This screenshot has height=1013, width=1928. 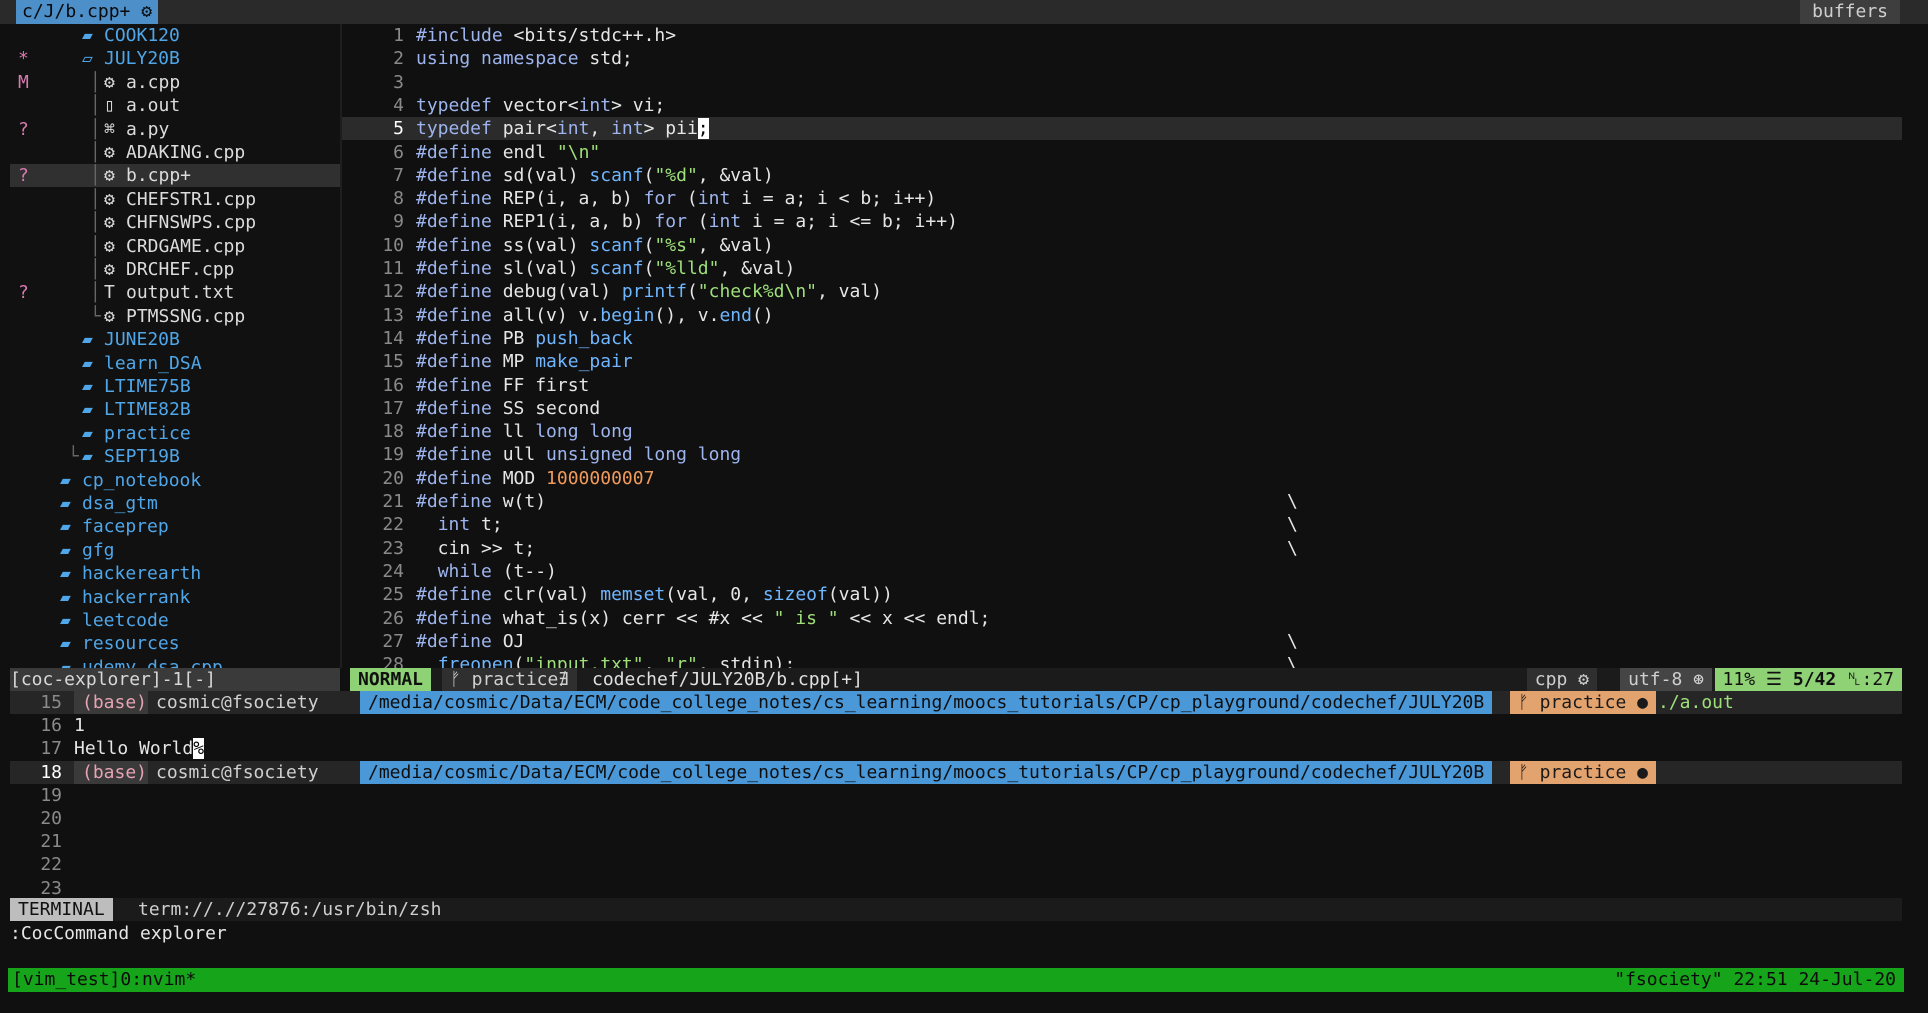 What do you see at coordinates (1122, 501) in the screenshot?
I see `code-line: 21 #define w(t) \` at bounding box center [1122, 501].